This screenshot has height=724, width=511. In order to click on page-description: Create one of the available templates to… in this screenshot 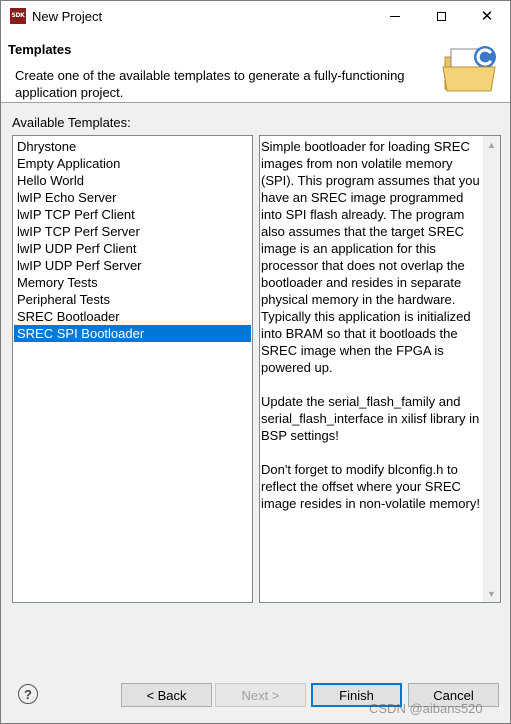, I will do `click(210, 84)`.